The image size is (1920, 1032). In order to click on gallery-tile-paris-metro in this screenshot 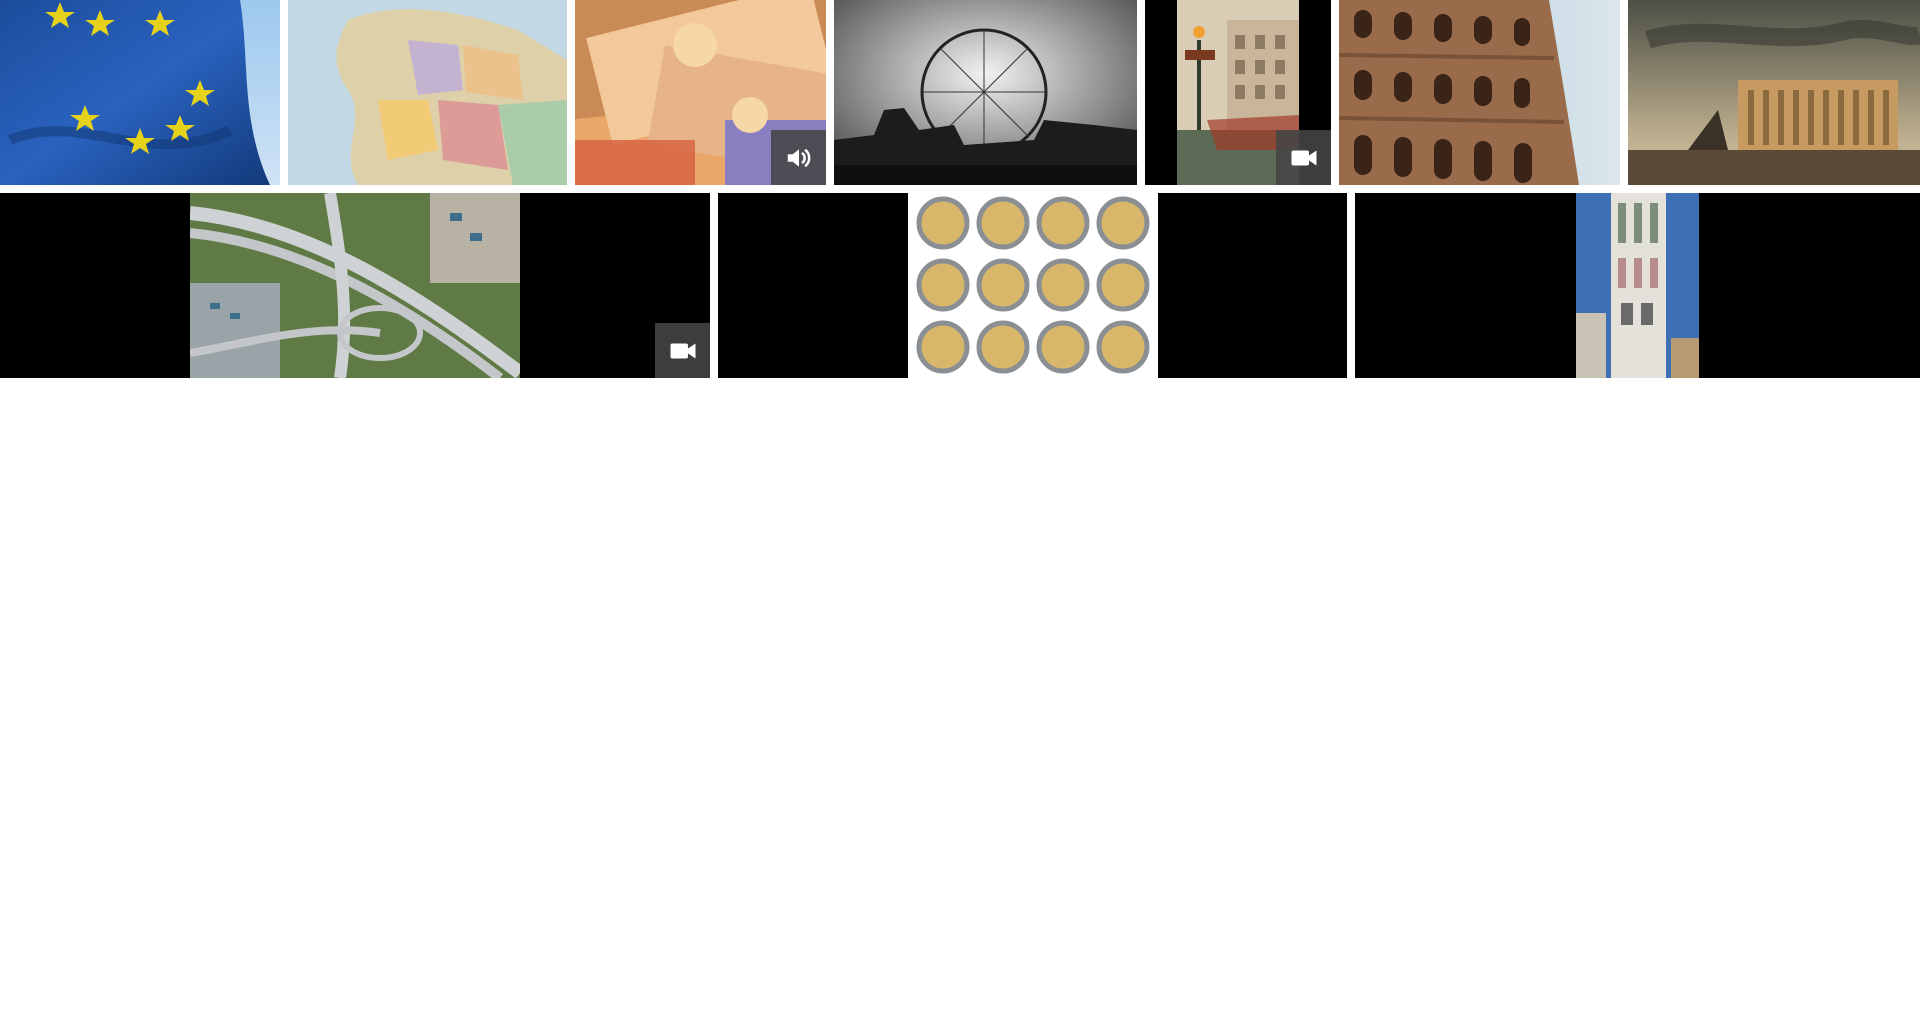, I will do `click(1238, 92)`.